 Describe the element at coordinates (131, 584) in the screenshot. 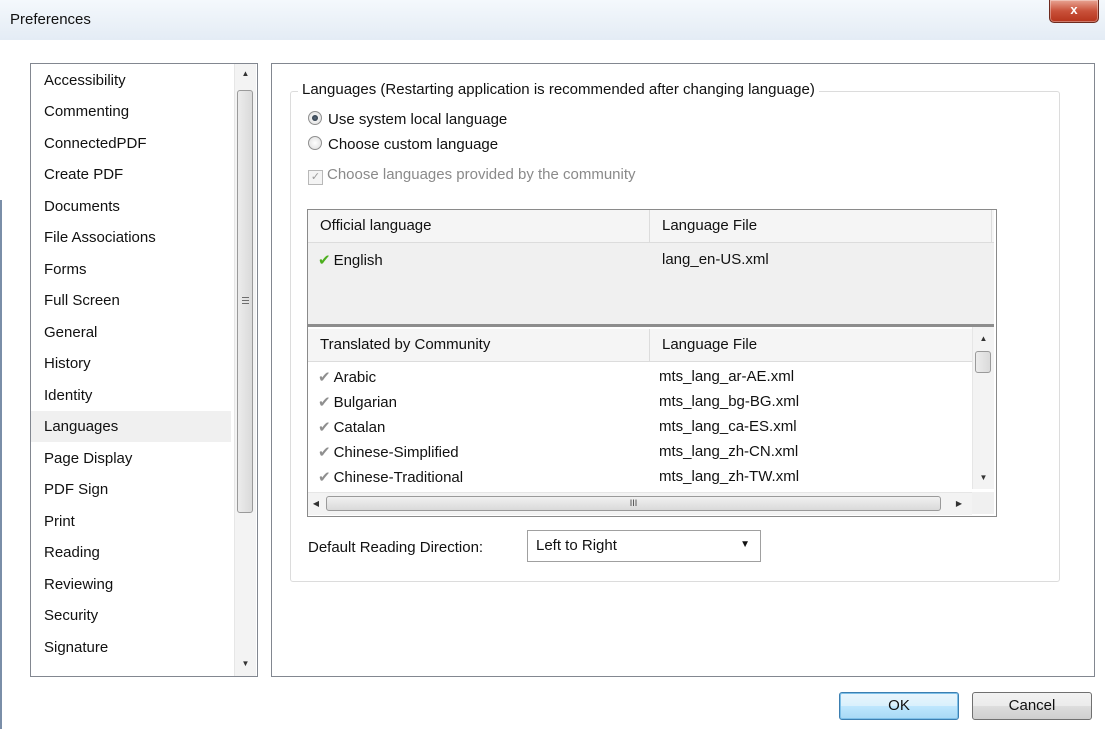

I see `category-item-reviewing: Reviewing` at that location.